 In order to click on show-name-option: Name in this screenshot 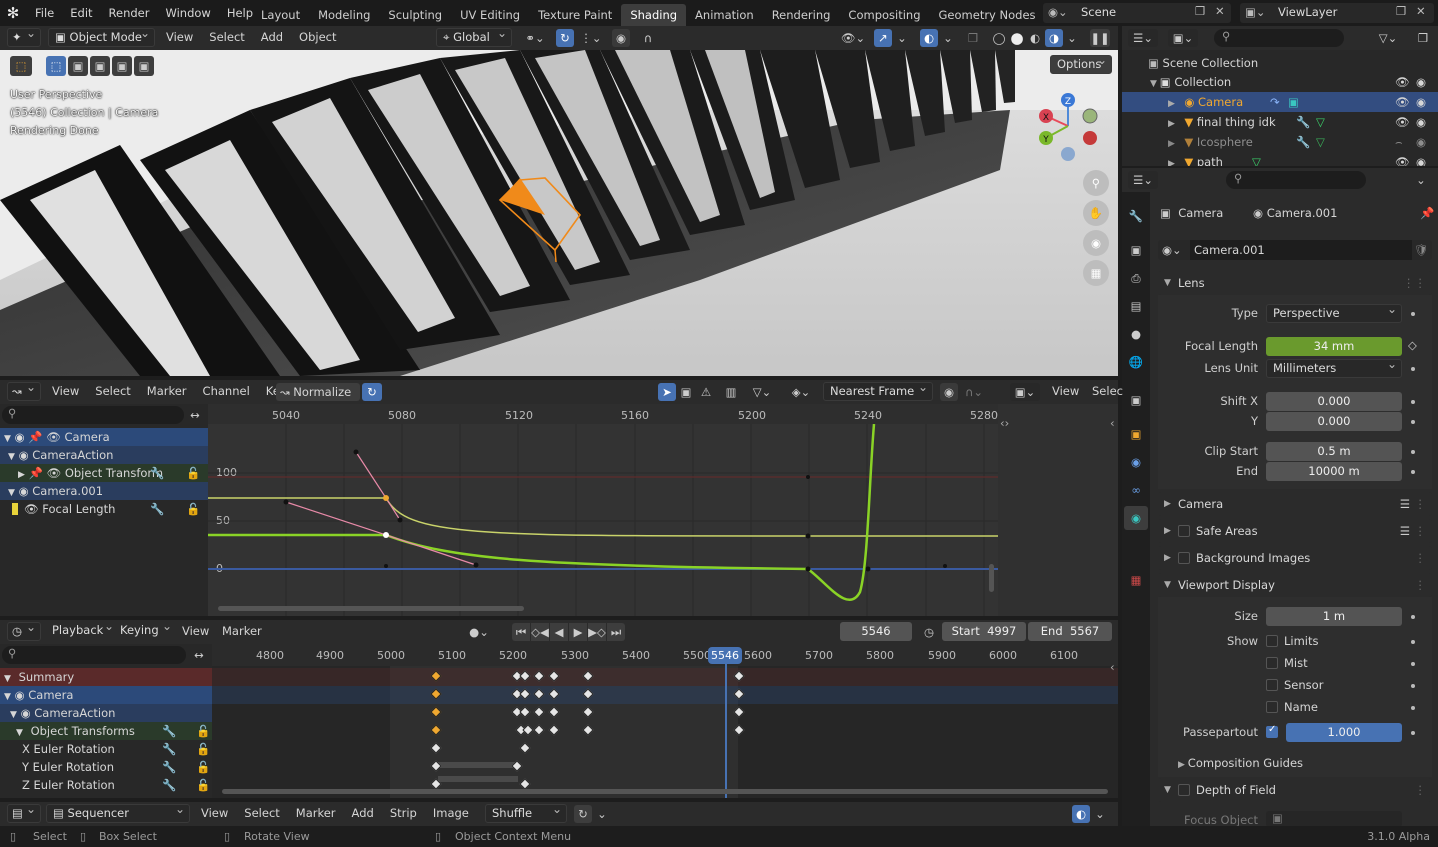, I will do `click(1292, 707)`.